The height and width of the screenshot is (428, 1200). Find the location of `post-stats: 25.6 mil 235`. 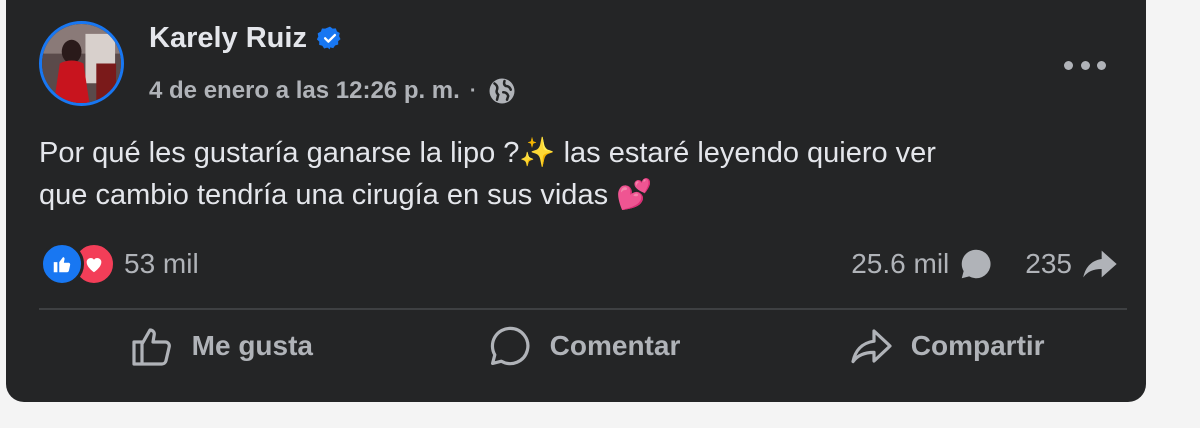

post-stats: 25.6 mil 235 is located at coordinates (985, 264).